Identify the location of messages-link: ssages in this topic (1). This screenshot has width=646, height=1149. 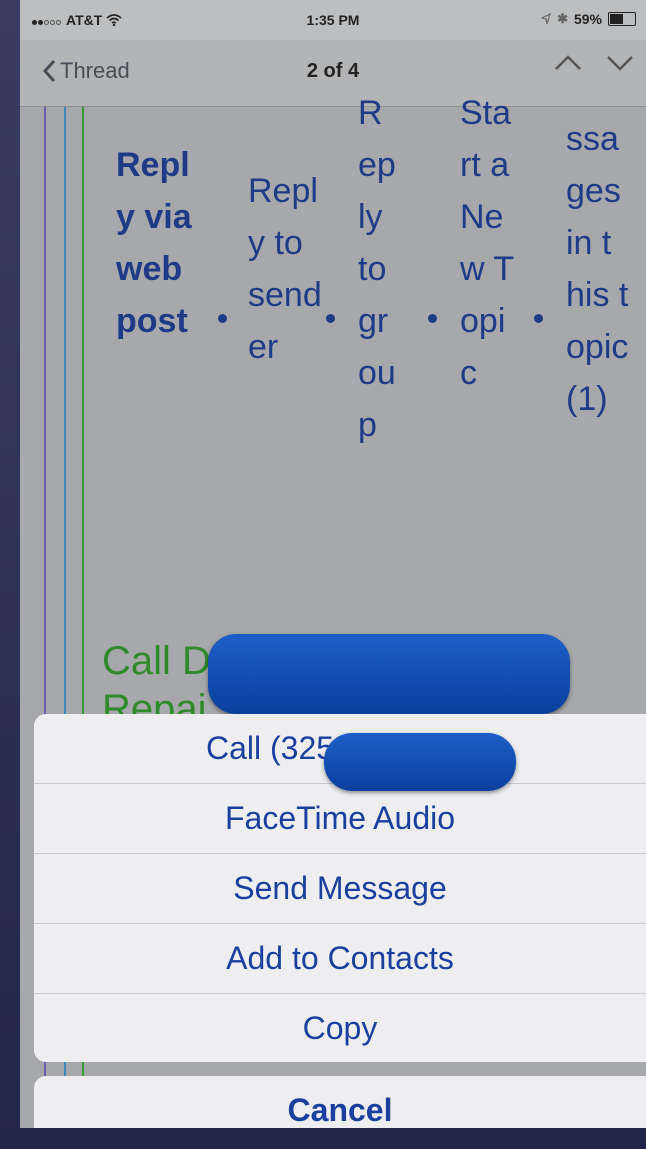
(598, 269).